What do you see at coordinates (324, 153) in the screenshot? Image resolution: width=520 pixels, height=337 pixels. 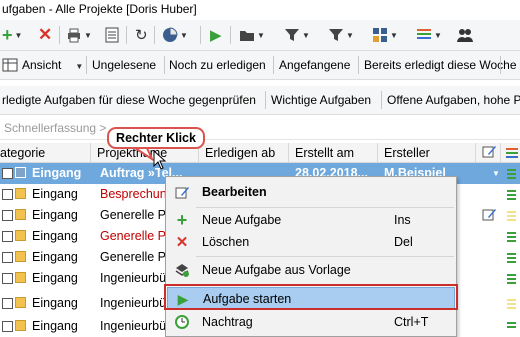 I see `column-header-created: Erstellt am` at bounding box center [324, 153].